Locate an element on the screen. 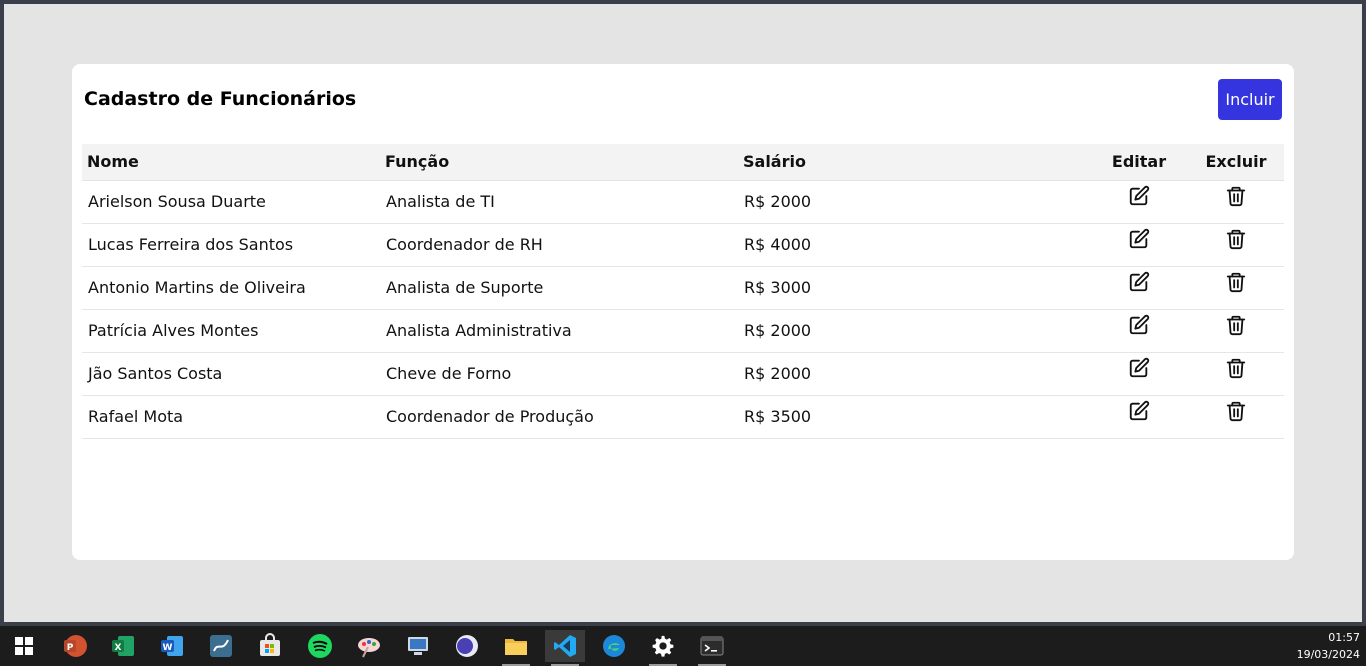 The image size is (1366, 666). cell-role: Coordenador de RH is located at coordinates (559, 245).